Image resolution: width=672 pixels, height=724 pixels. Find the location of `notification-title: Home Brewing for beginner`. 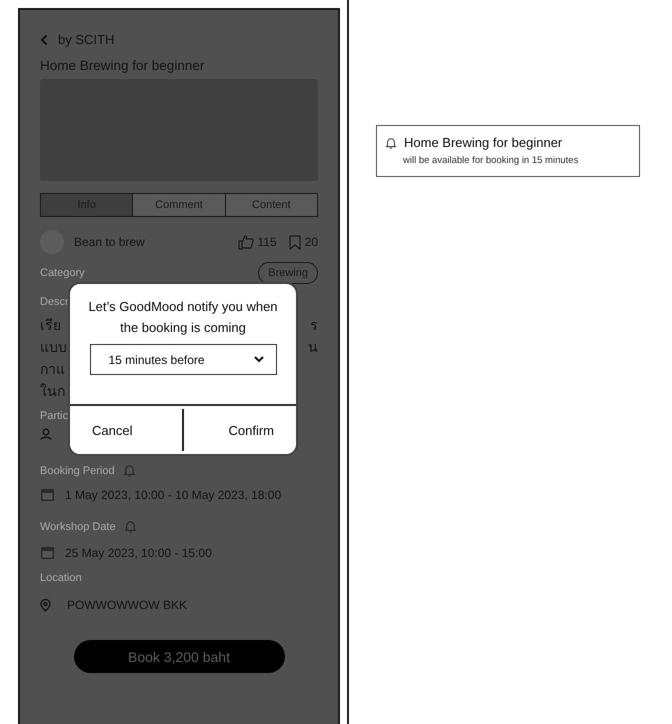

notification-title: Home Brewing for beginner is located at coordinates (483, 142).